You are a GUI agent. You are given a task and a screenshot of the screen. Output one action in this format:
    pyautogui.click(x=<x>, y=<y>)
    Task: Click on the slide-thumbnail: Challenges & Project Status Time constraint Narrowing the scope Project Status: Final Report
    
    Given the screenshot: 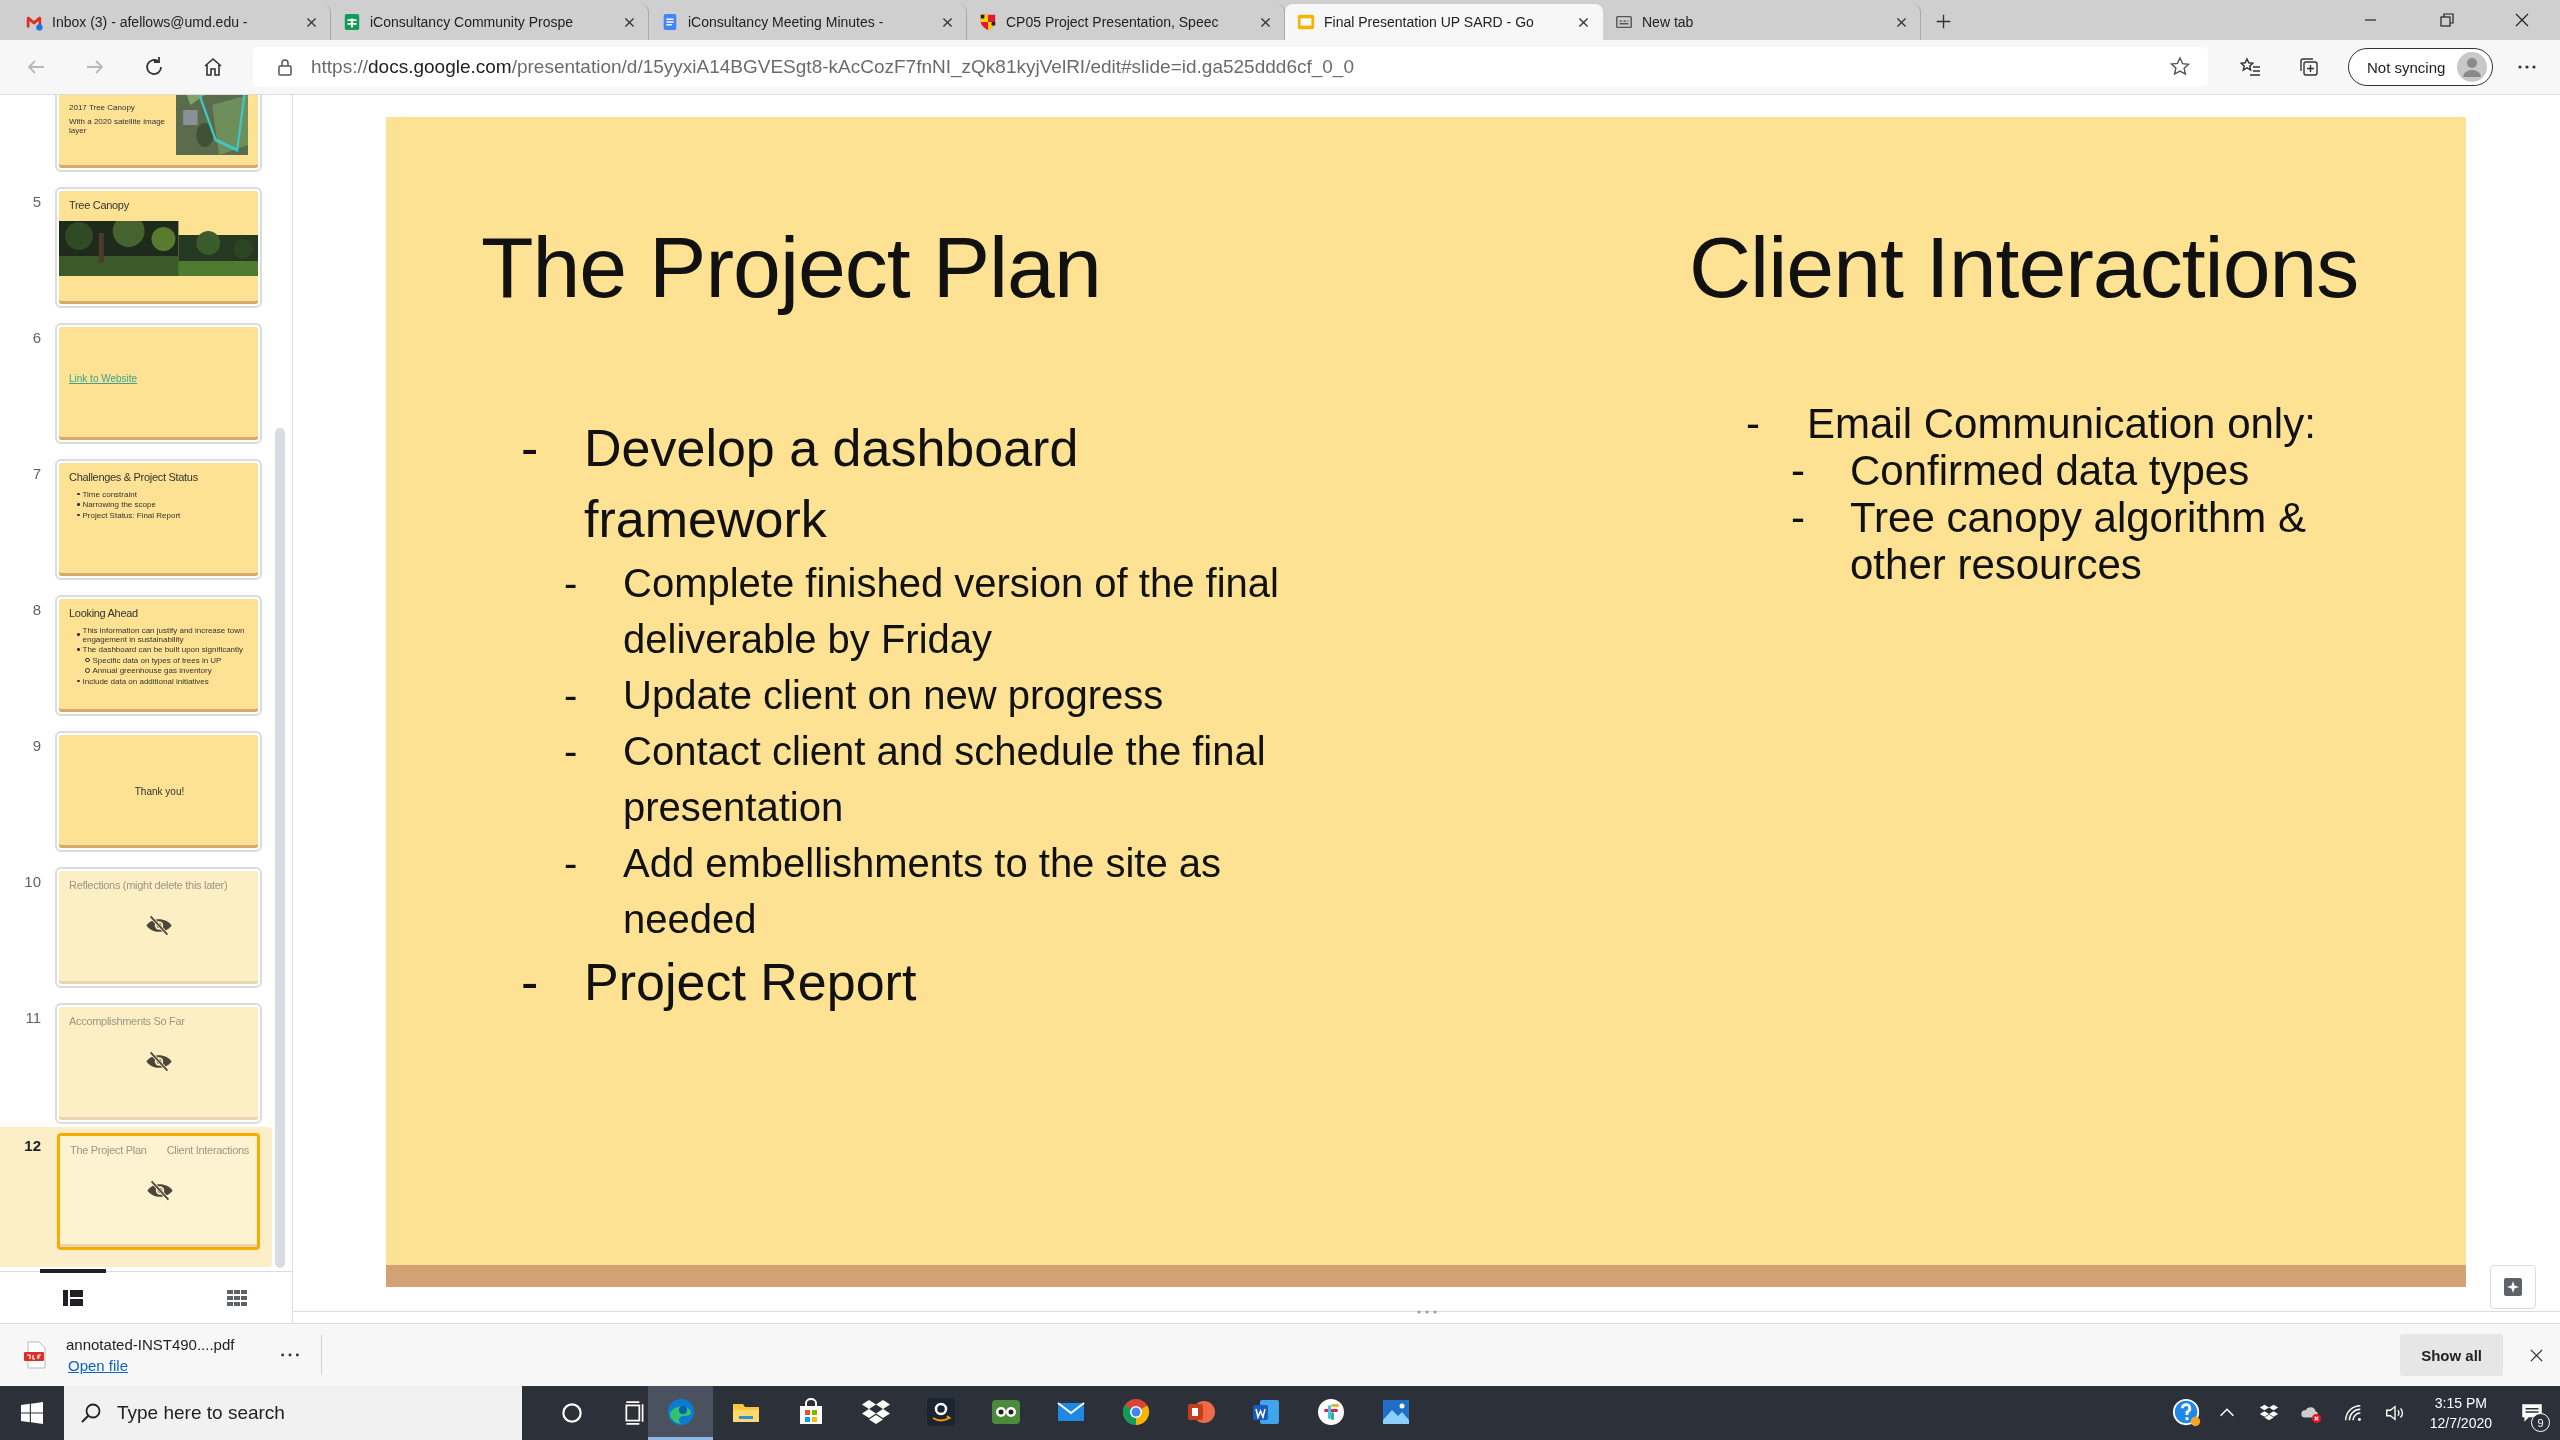 What is the action you would take?
    pyautogui.click(x=158, y=519)
    